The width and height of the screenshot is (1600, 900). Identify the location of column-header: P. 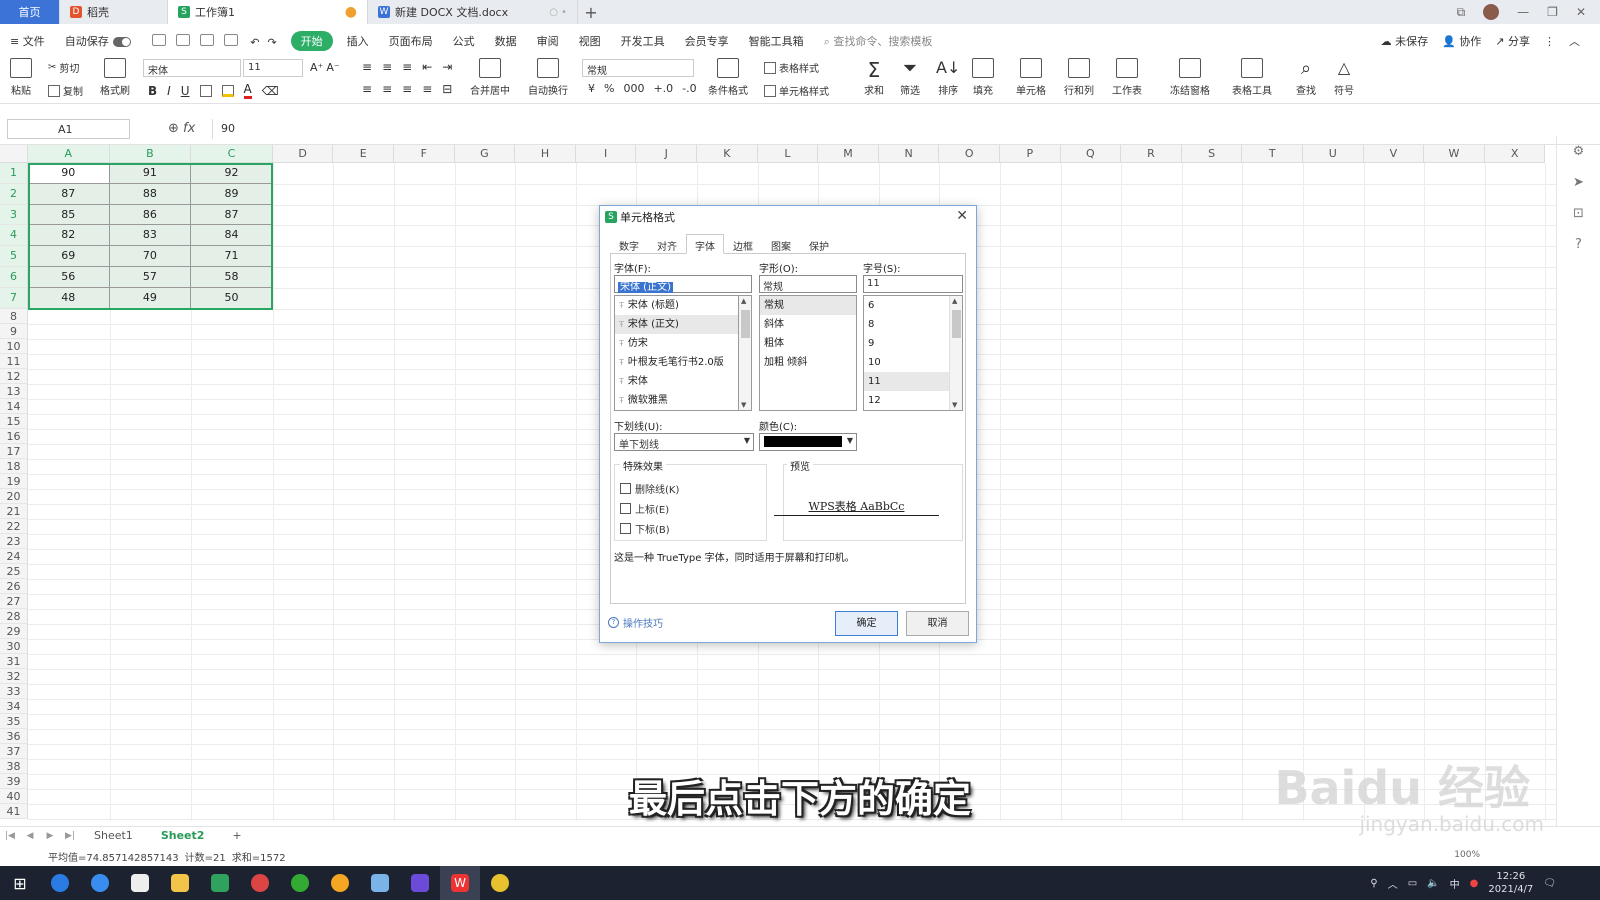
(1030, 154).